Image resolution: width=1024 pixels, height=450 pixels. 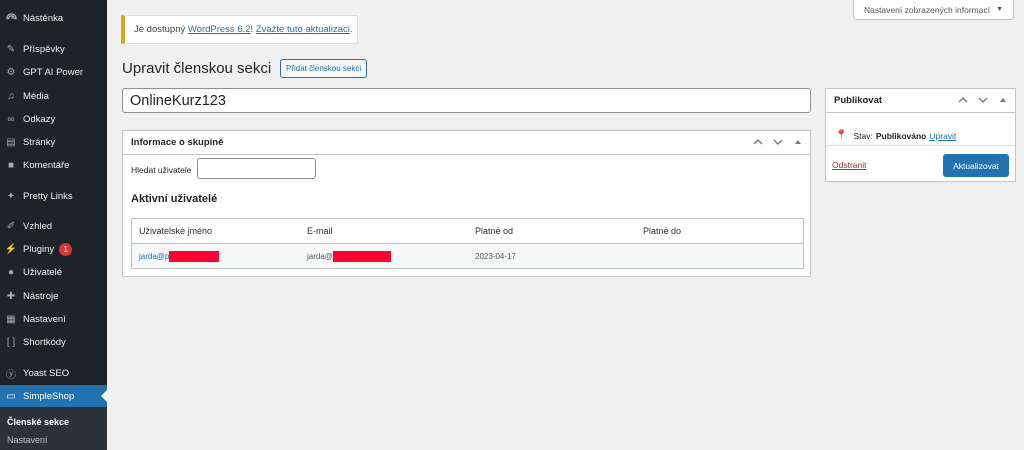 I want to click on sidebar-item-label: Yoast SEO, so click(x=46, y=373).